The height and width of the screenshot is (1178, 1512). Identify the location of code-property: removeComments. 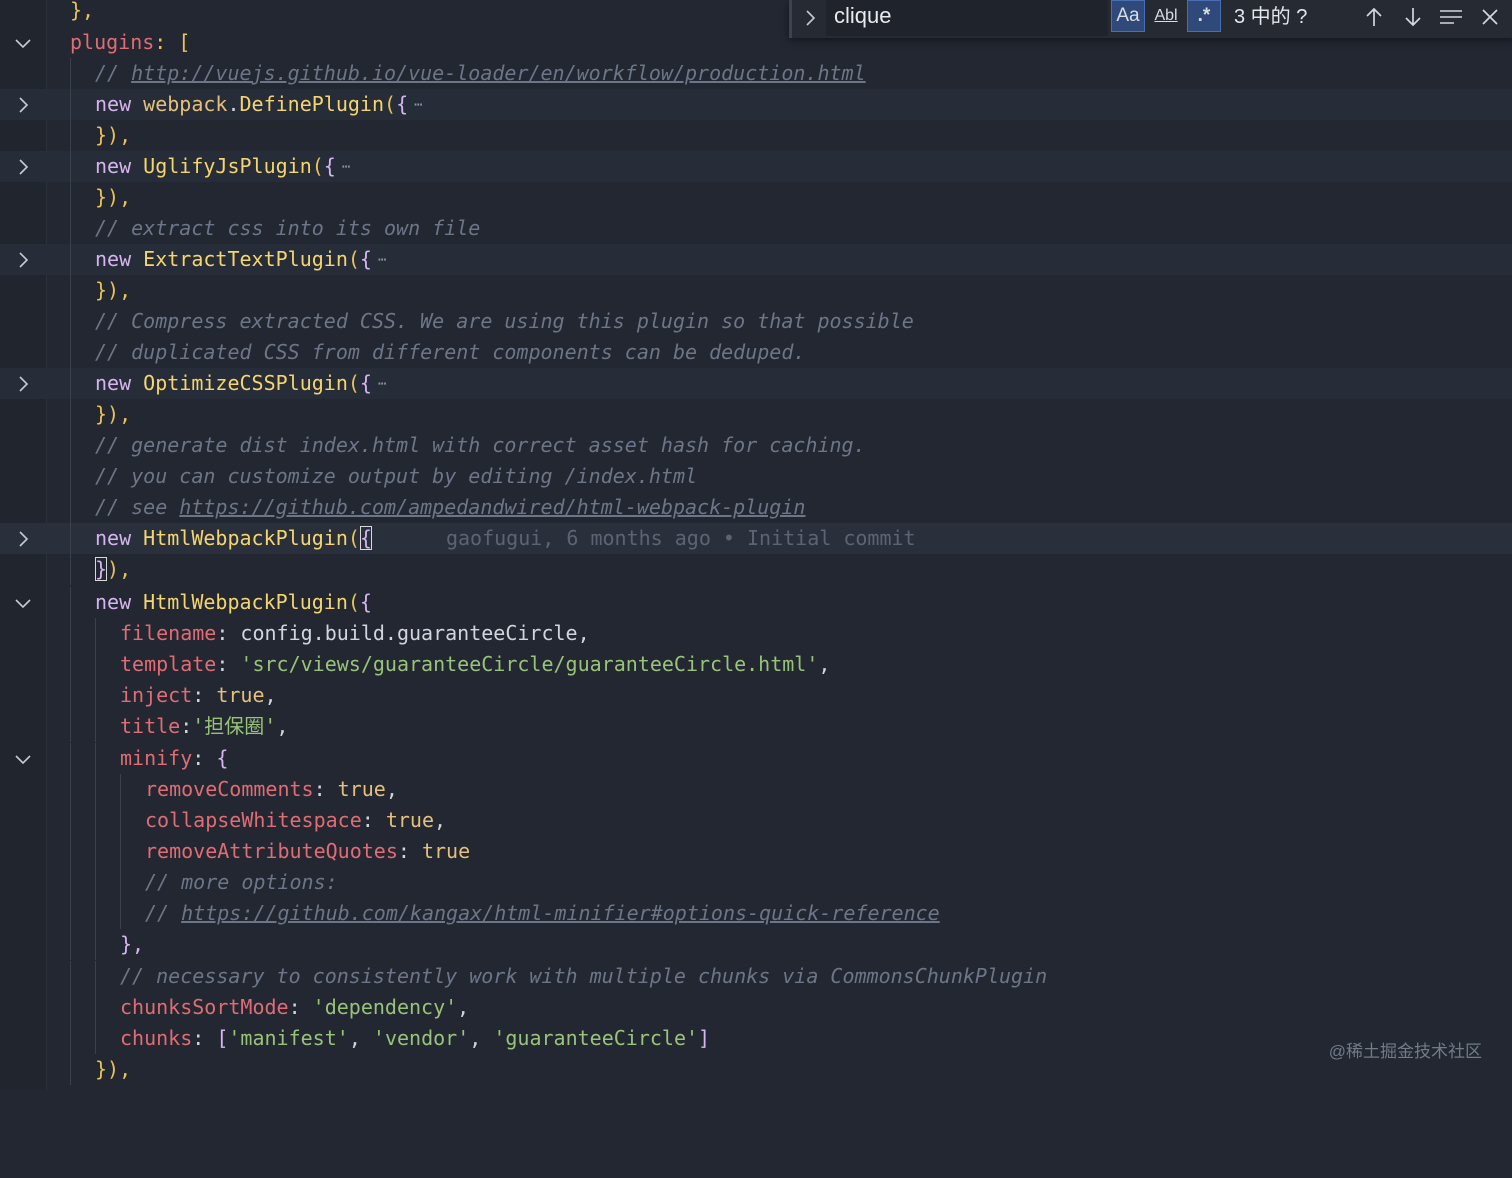
(229, 789).